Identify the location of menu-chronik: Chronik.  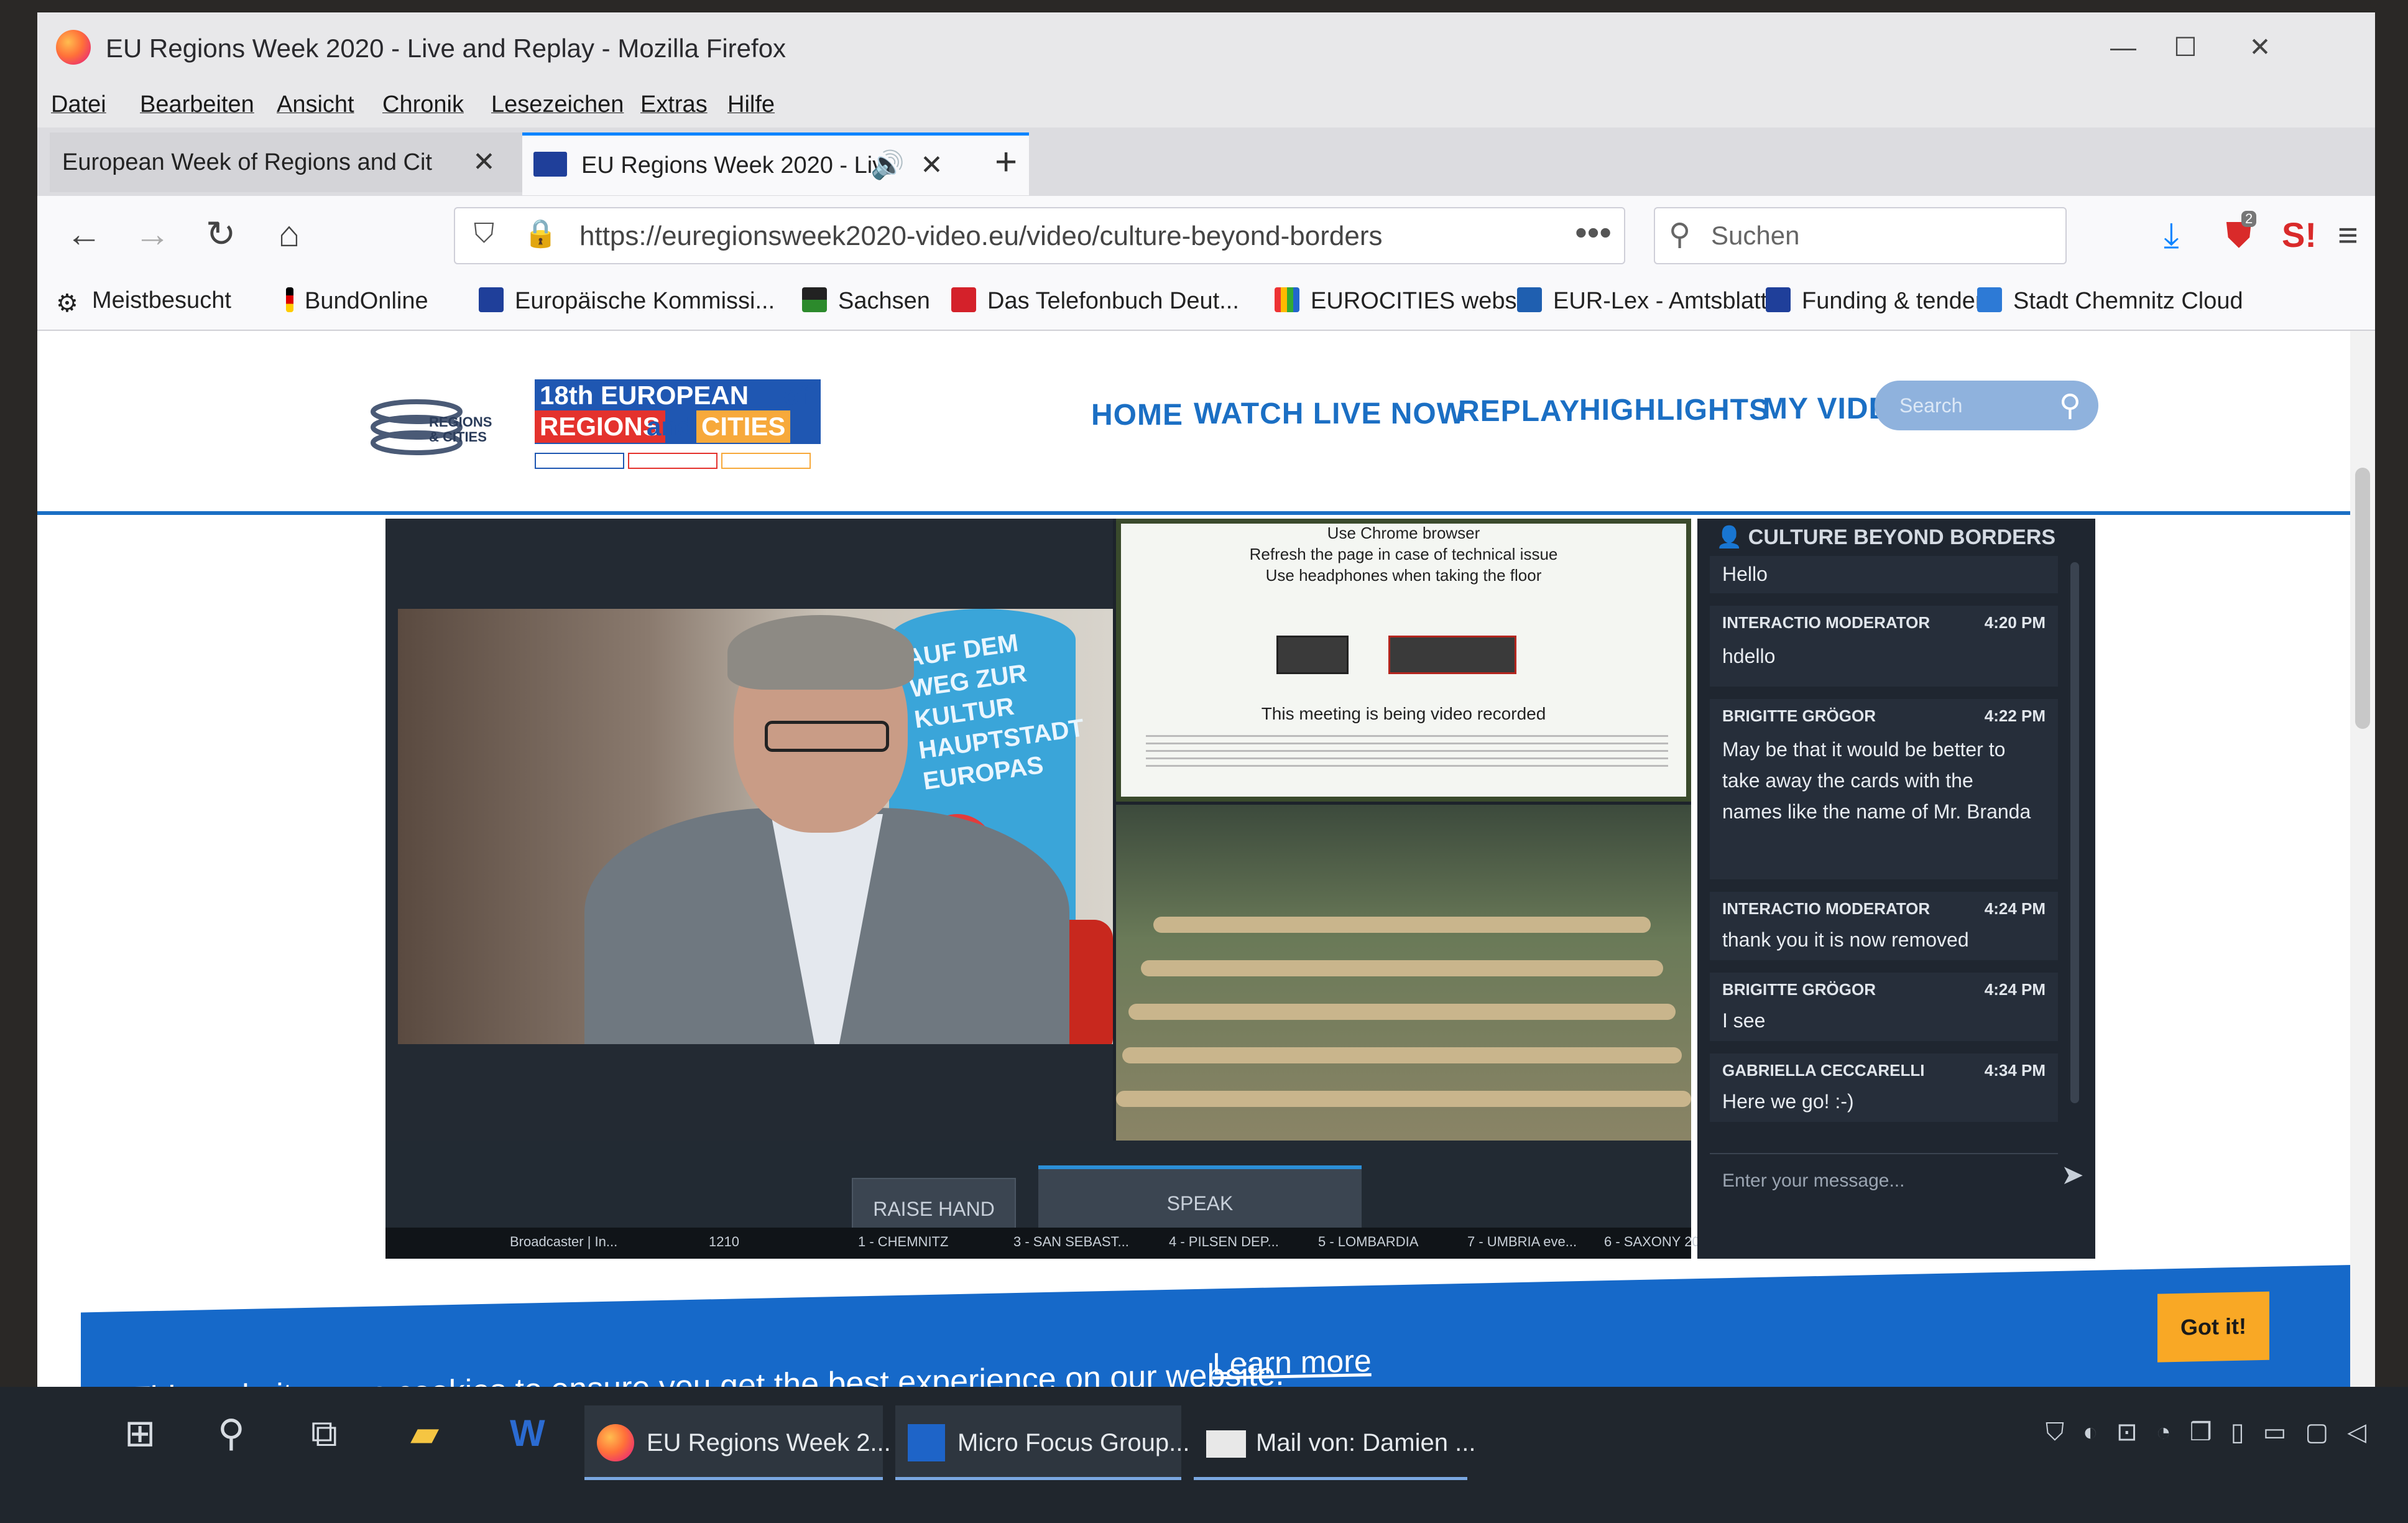
(423, 104).